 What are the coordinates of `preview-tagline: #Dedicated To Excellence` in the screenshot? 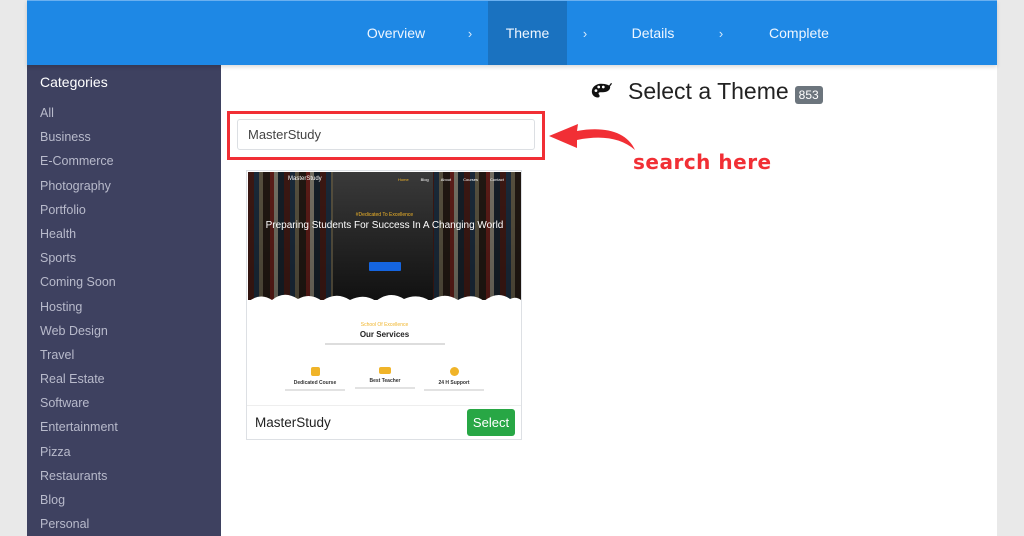 It's located at (384, 215).